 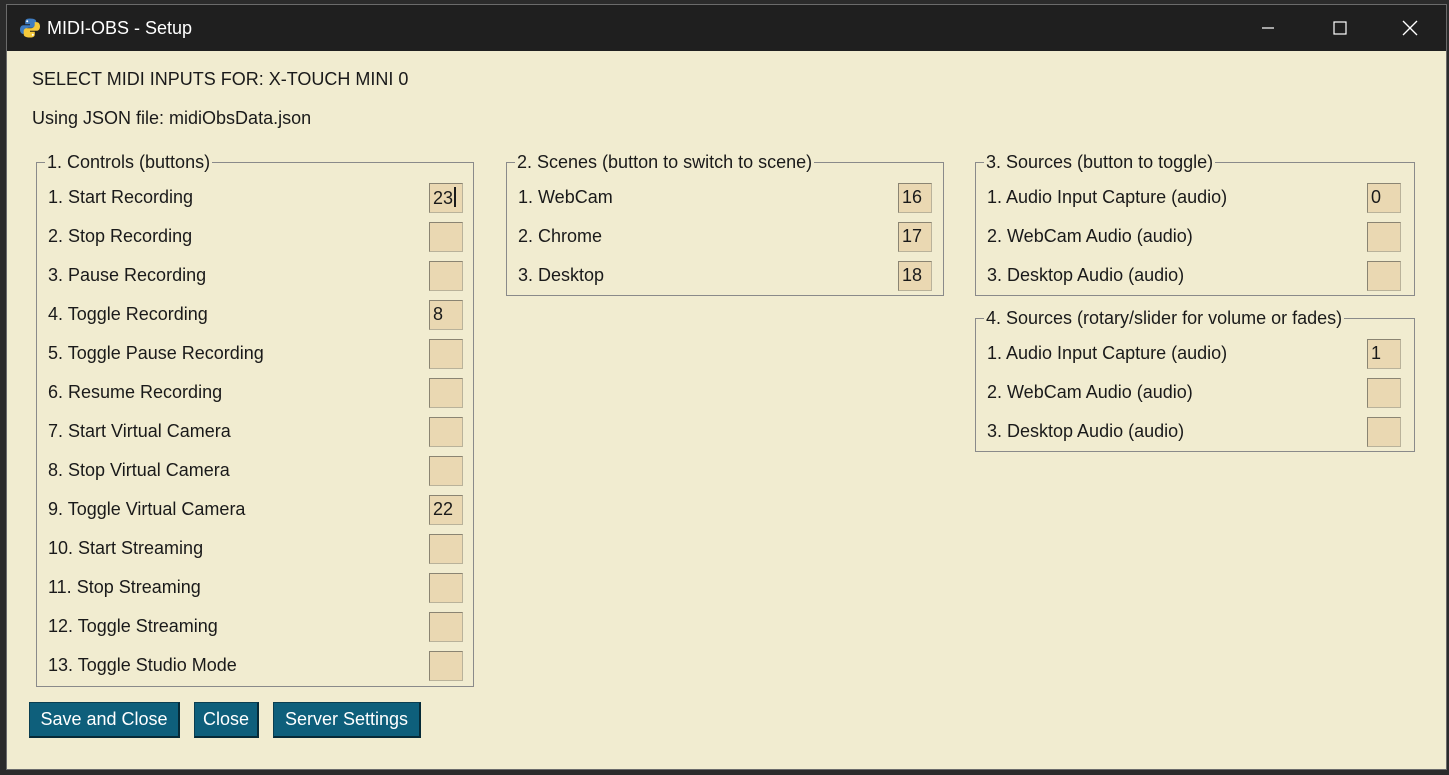 I want to click on source-volume-row: 3. Desktop Audio (audio), so click(x=1195, y=432).